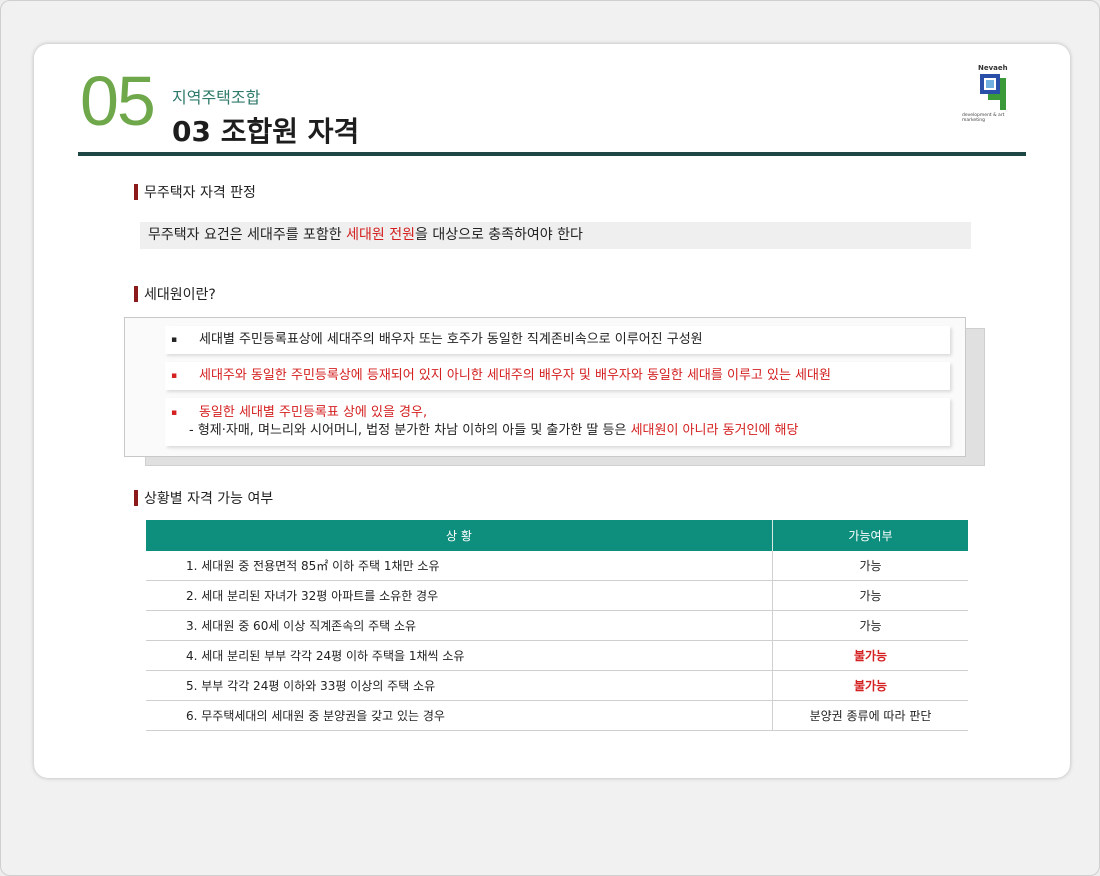 The width and height of the screenshot is (1100, 876). Describe the element at coordinates (459, 625) in the screenshot. I see `situation-cell: 3. 세대원 중 60세 이상 직계존속의 주택 소유` at that location.